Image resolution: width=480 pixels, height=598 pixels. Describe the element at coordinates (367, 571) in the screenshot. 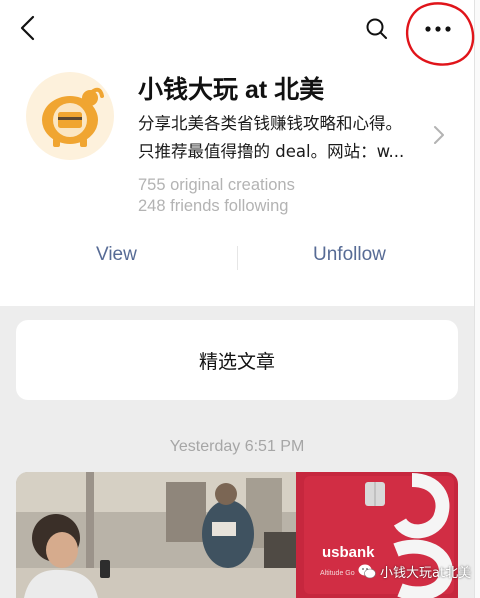

I see `wechat-icon` at that location.